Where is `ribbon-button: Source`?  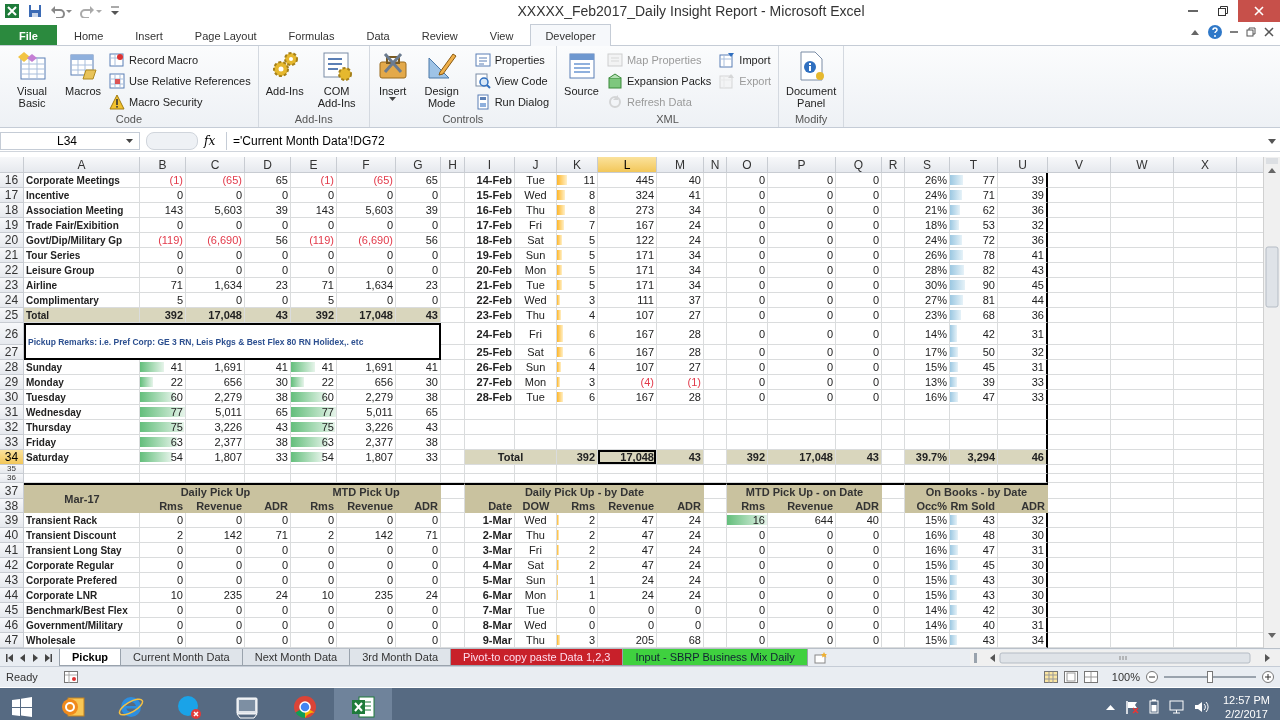
ribbon-button: Source is located at coordinates (581, 80).